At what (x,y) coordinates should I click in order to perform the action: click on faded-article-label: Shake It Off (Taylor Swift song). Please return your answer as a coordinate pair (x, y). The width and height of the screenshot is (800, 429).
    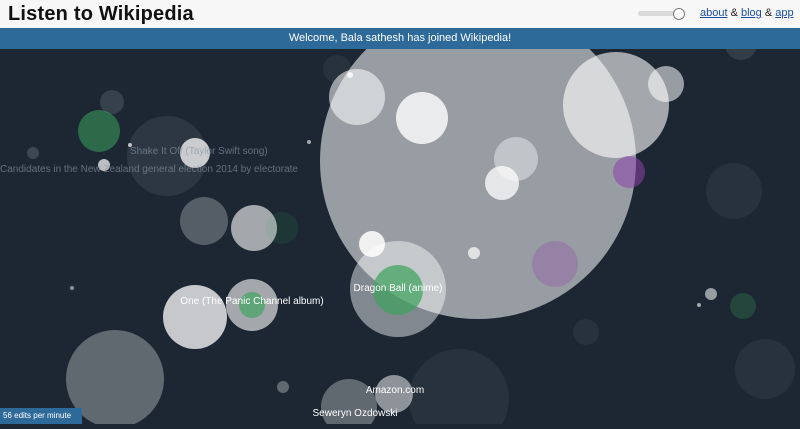
    Looking at the image, I should click on (199, 151).